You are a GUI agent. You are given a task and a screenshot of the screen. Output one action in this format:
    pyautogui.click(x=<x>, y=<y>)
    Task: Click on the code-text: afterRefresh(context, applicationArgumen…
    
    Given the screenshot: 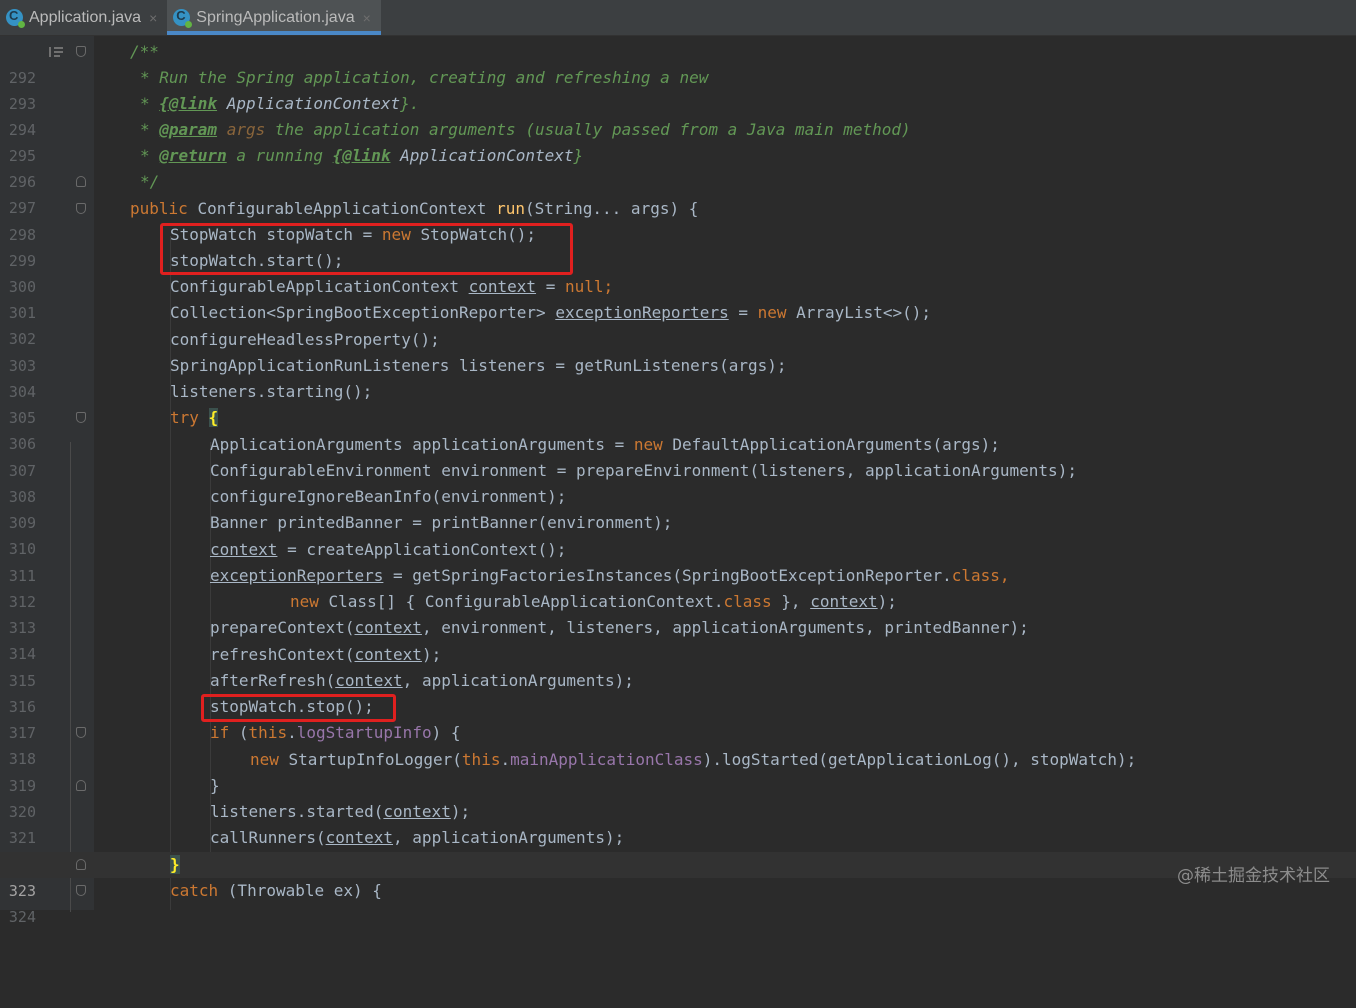 What is the action you would take?
    pyautogui.click(x=422, y=680)
    